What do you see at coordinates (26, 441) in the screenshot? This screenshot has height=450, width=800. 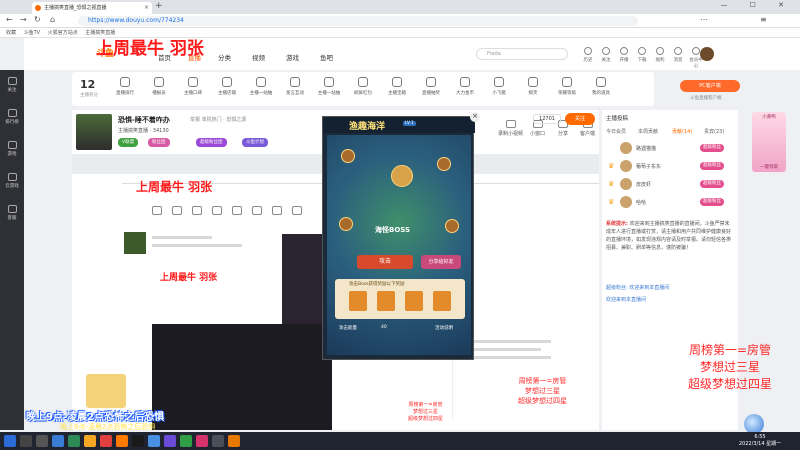 I see `search-icon` at bounding box center [26, 441].